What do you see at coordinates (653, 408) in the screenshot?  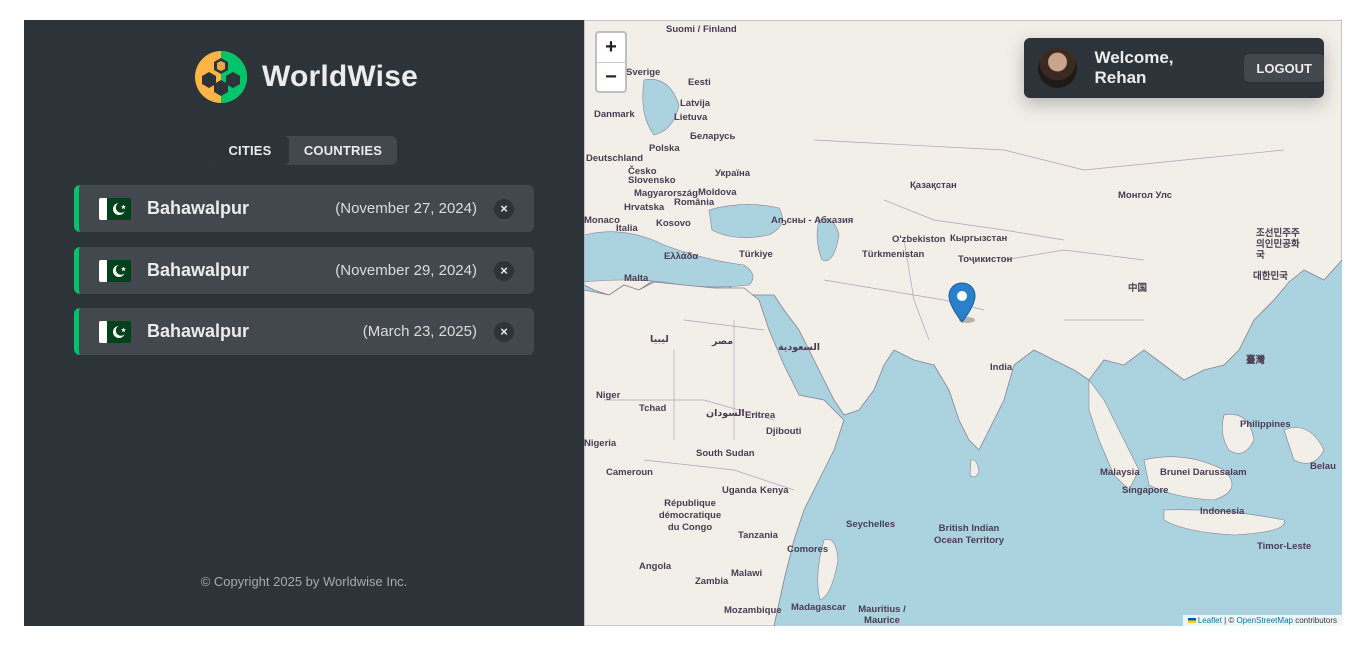 I see `map-label: Tchad` at bounding box center [653, 408].